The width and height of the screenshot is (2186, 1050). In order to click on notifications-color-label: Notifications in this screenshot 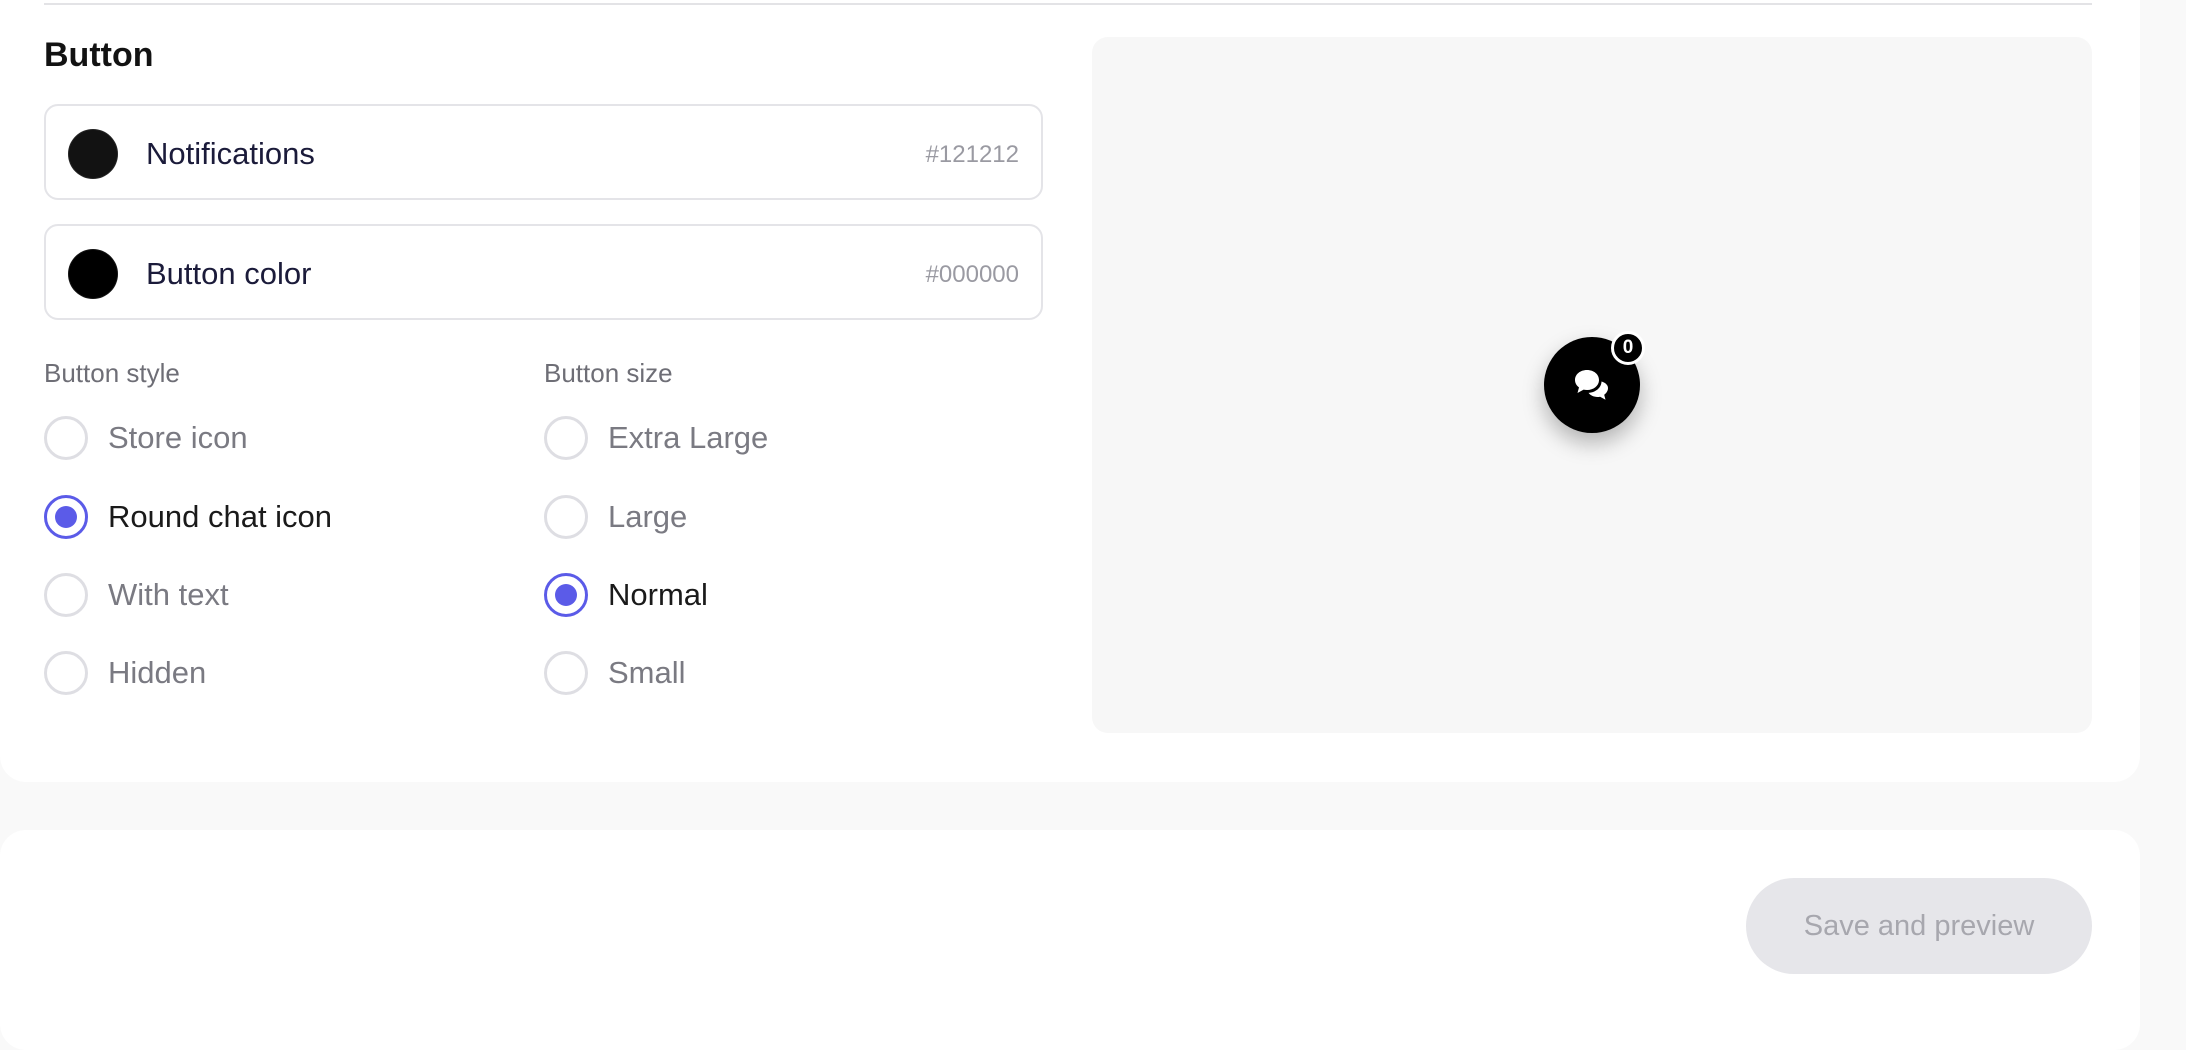, I will do `click(230, 153)`.